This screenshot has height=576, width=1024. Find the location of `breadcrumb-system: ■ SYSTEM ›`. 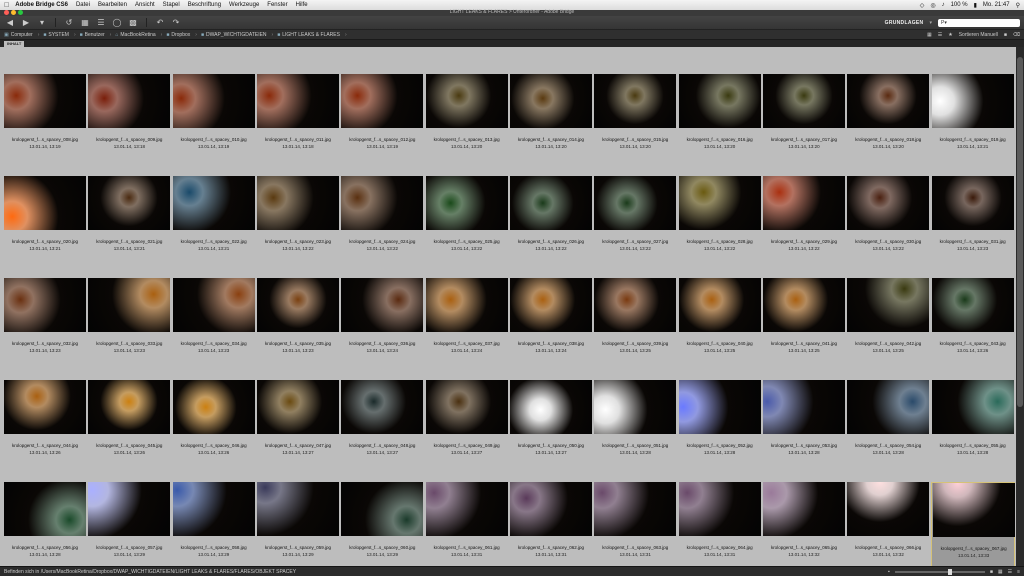

breadcrumb-system: ■ SYSTEM › is located at coordinates (59, 35).